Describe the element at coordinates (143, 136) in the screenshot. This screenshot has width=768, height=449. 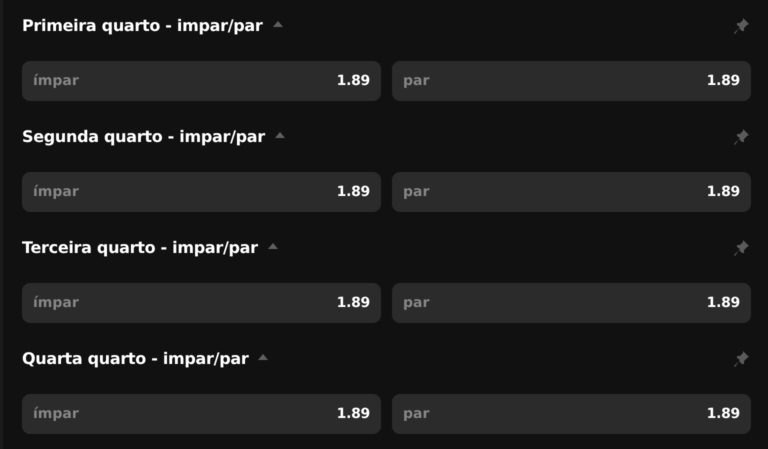
I see `market-title: Segunda quarto - impar/par` at that location.